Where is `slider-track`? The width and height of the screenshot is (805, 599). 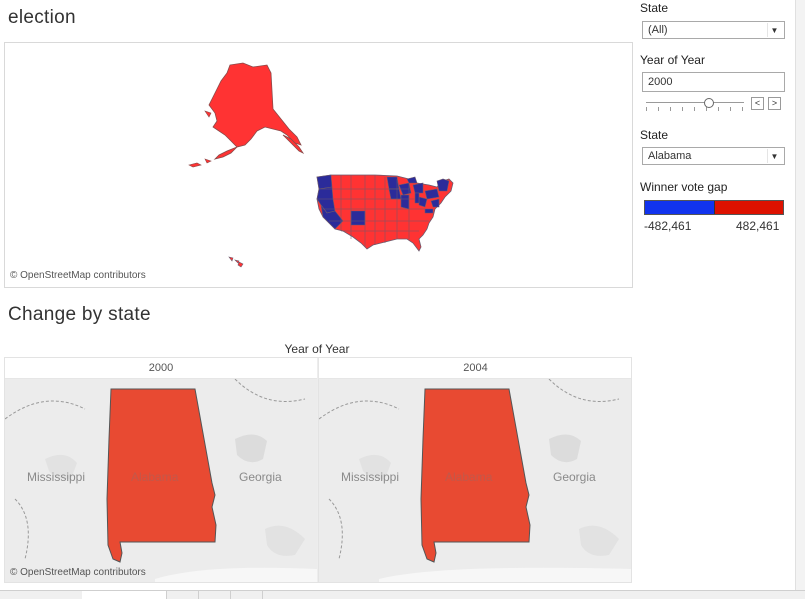
slider-track is located at coordinates (695, 102).